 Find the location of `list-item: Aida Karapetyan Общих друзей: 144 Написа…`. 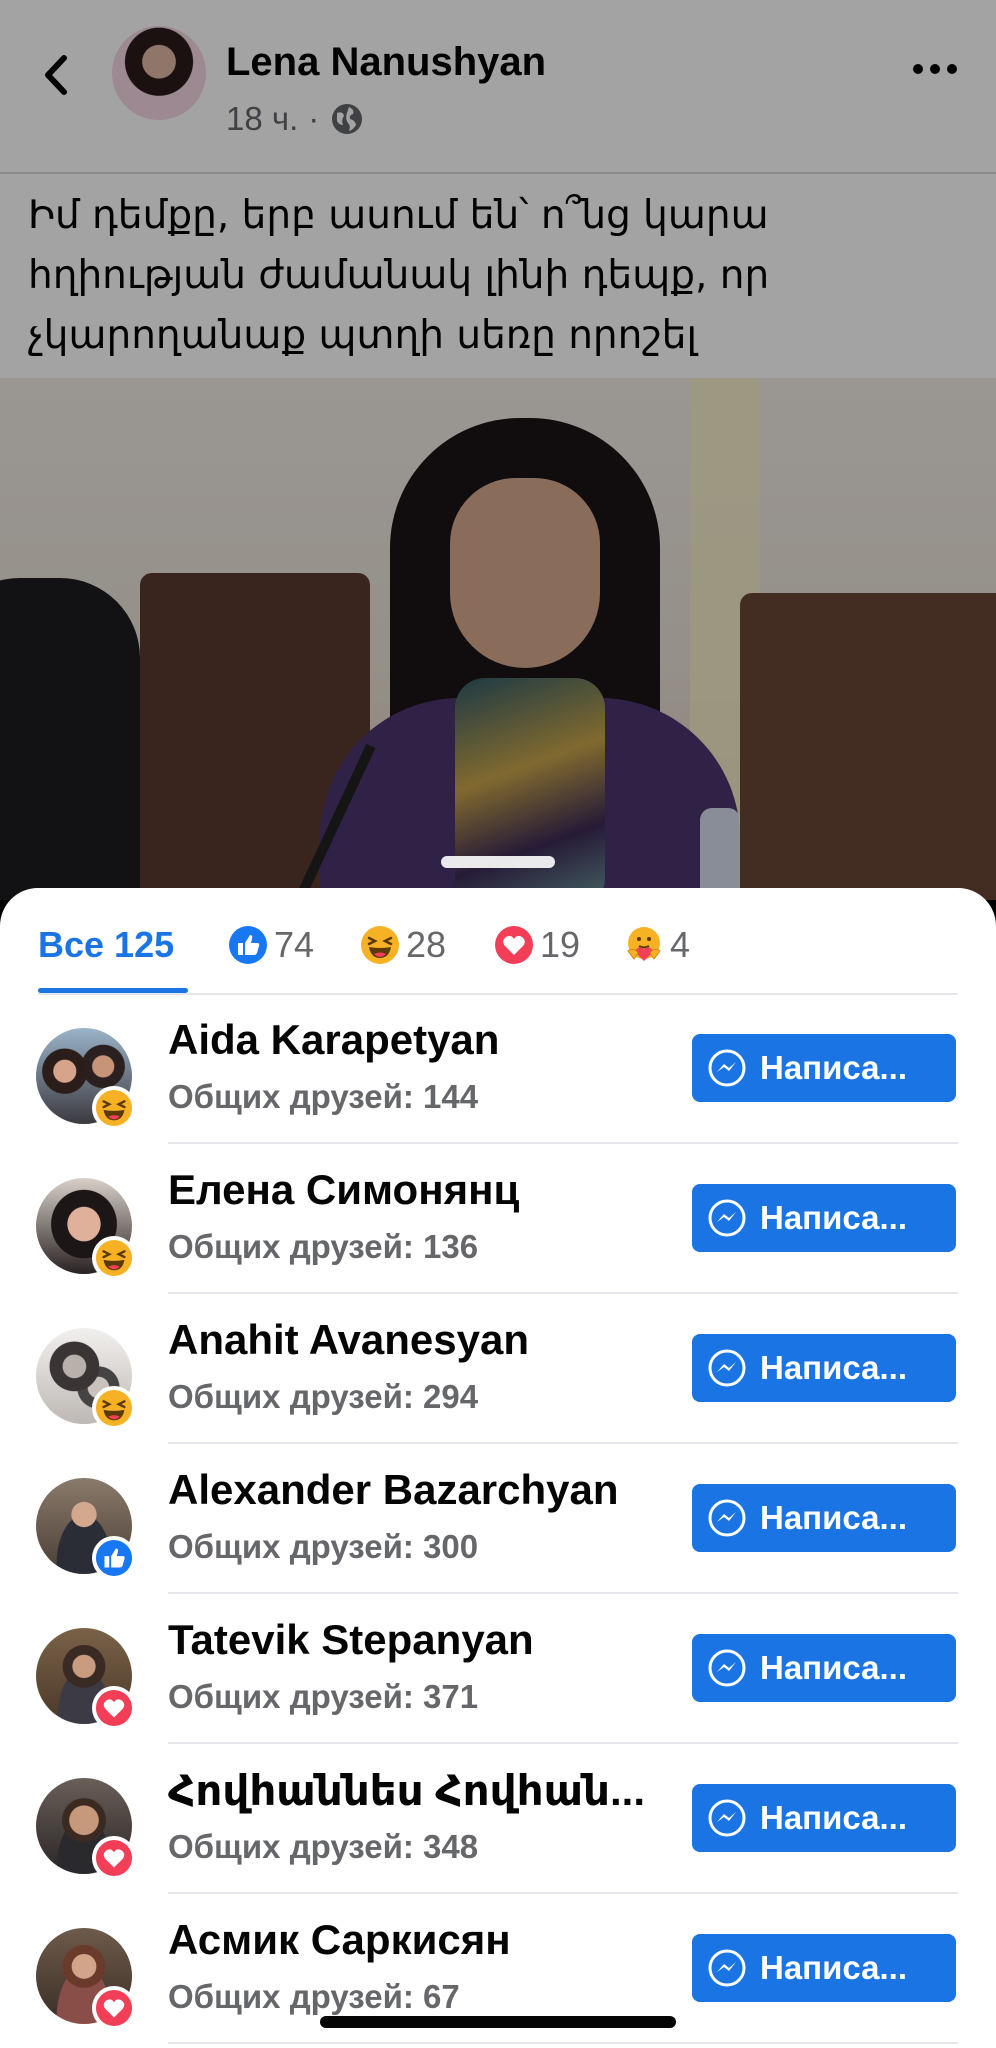

list-item: Aida Karapetyan Общих друзей: 144 Написа… is located at coordinates (498, 1069).